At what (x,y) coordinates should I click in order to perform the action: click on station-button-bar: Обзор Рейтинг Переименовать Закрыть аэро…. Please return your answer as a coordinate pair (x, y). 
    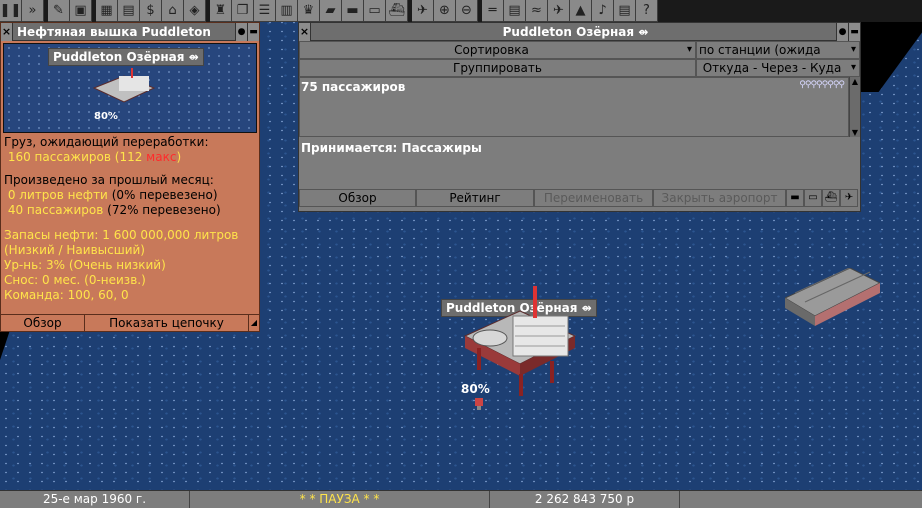
    Looking at the image, I should click on (579, 198).